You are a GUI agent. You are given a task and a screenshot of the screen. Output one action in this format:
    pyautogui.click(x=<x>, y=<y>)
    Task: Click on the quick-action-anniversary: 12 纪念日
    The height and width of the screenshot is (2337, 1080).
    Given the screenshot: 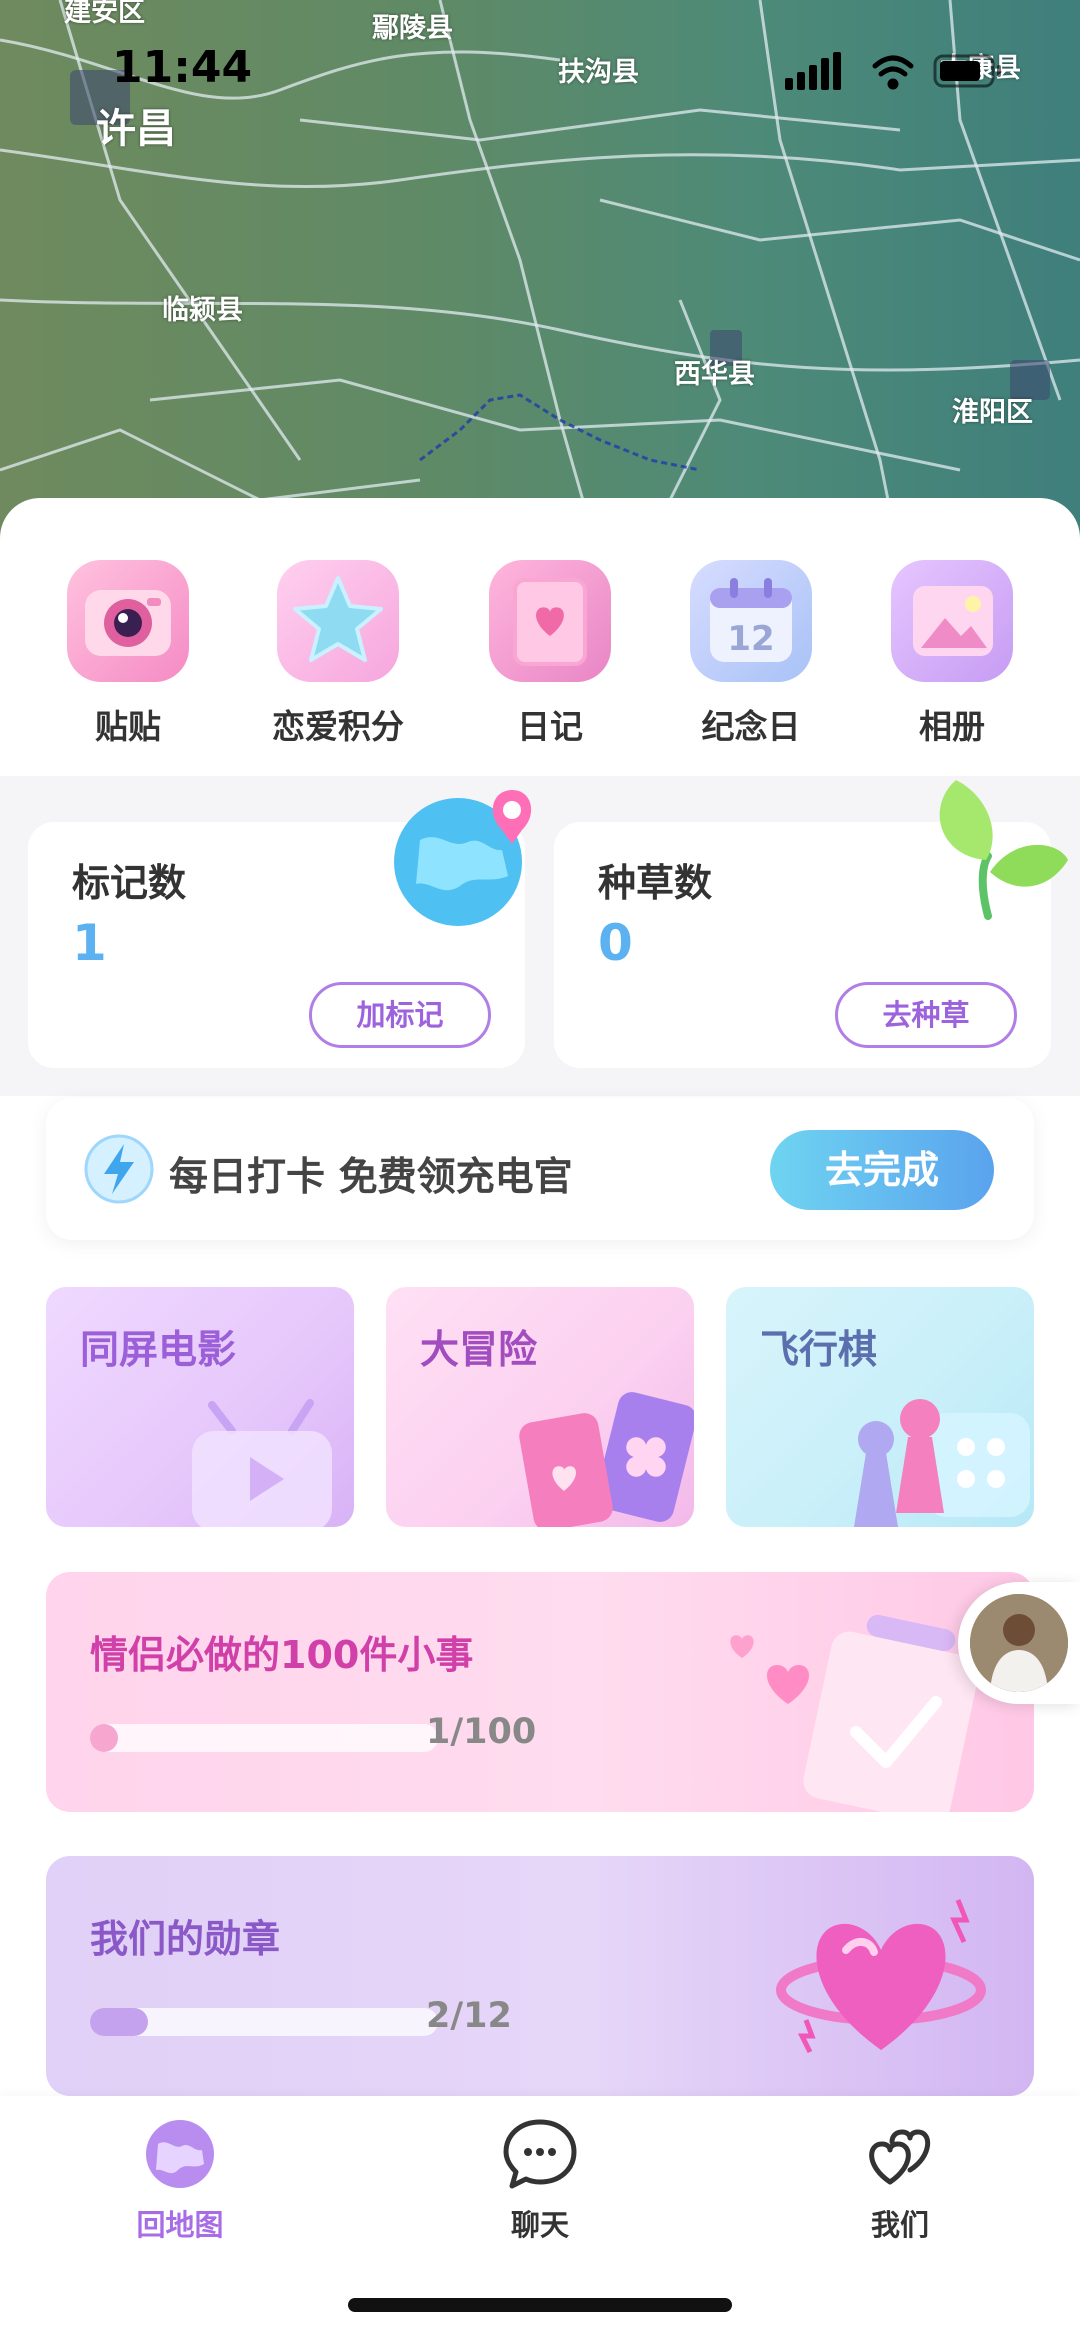 What is the action you would take?
    pyautogui.click(x=751, y=654)
    